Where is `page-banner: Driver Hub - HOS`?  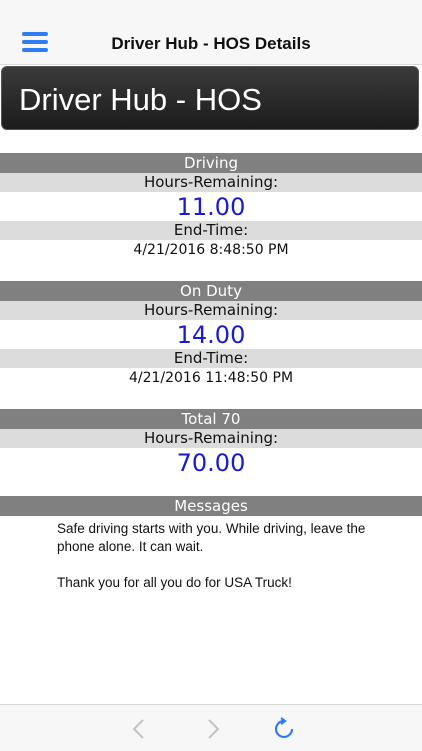
page-banner: Driver Hub - HOS is located at coordinates (210, 98).